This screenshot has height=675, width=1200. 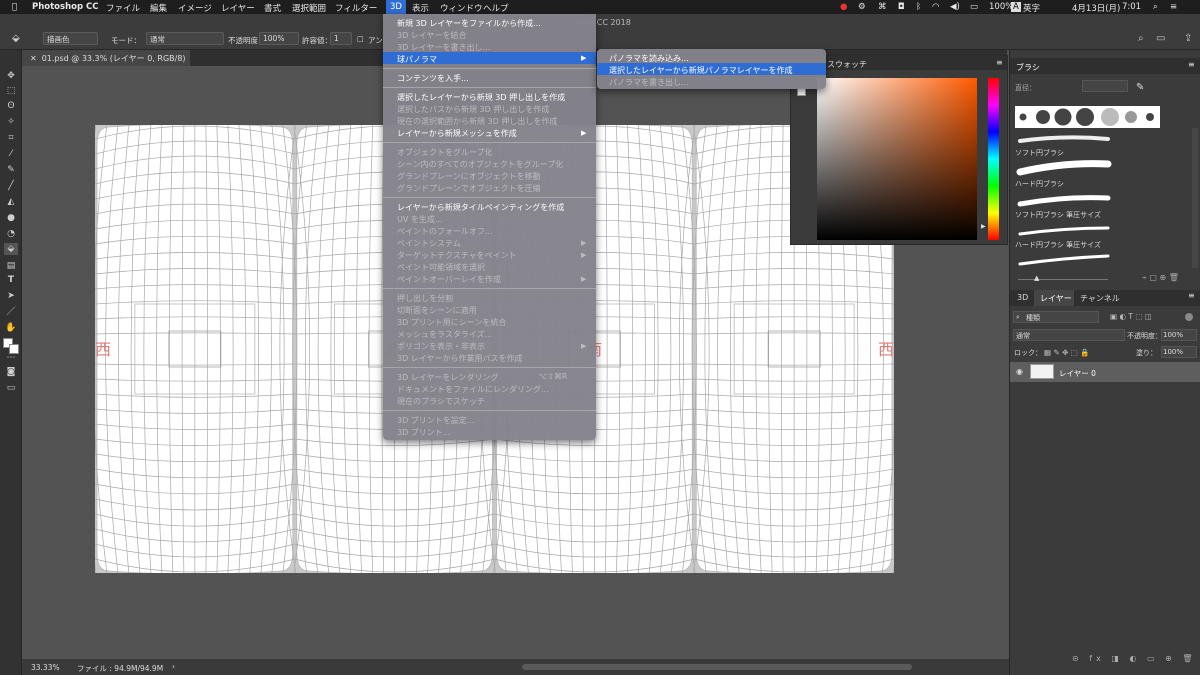 What do you see at coordinates (396, 7) in the screenshot?
I see `menu-3d: 3D` at bounding box center [396, 7].